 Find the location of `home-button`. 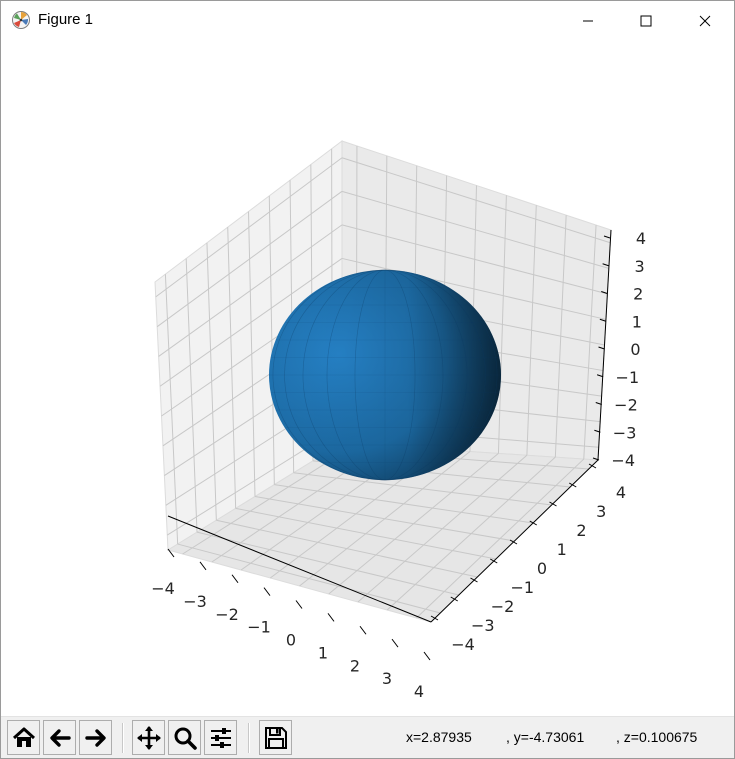

home-button is located at coordinates (23, 737).